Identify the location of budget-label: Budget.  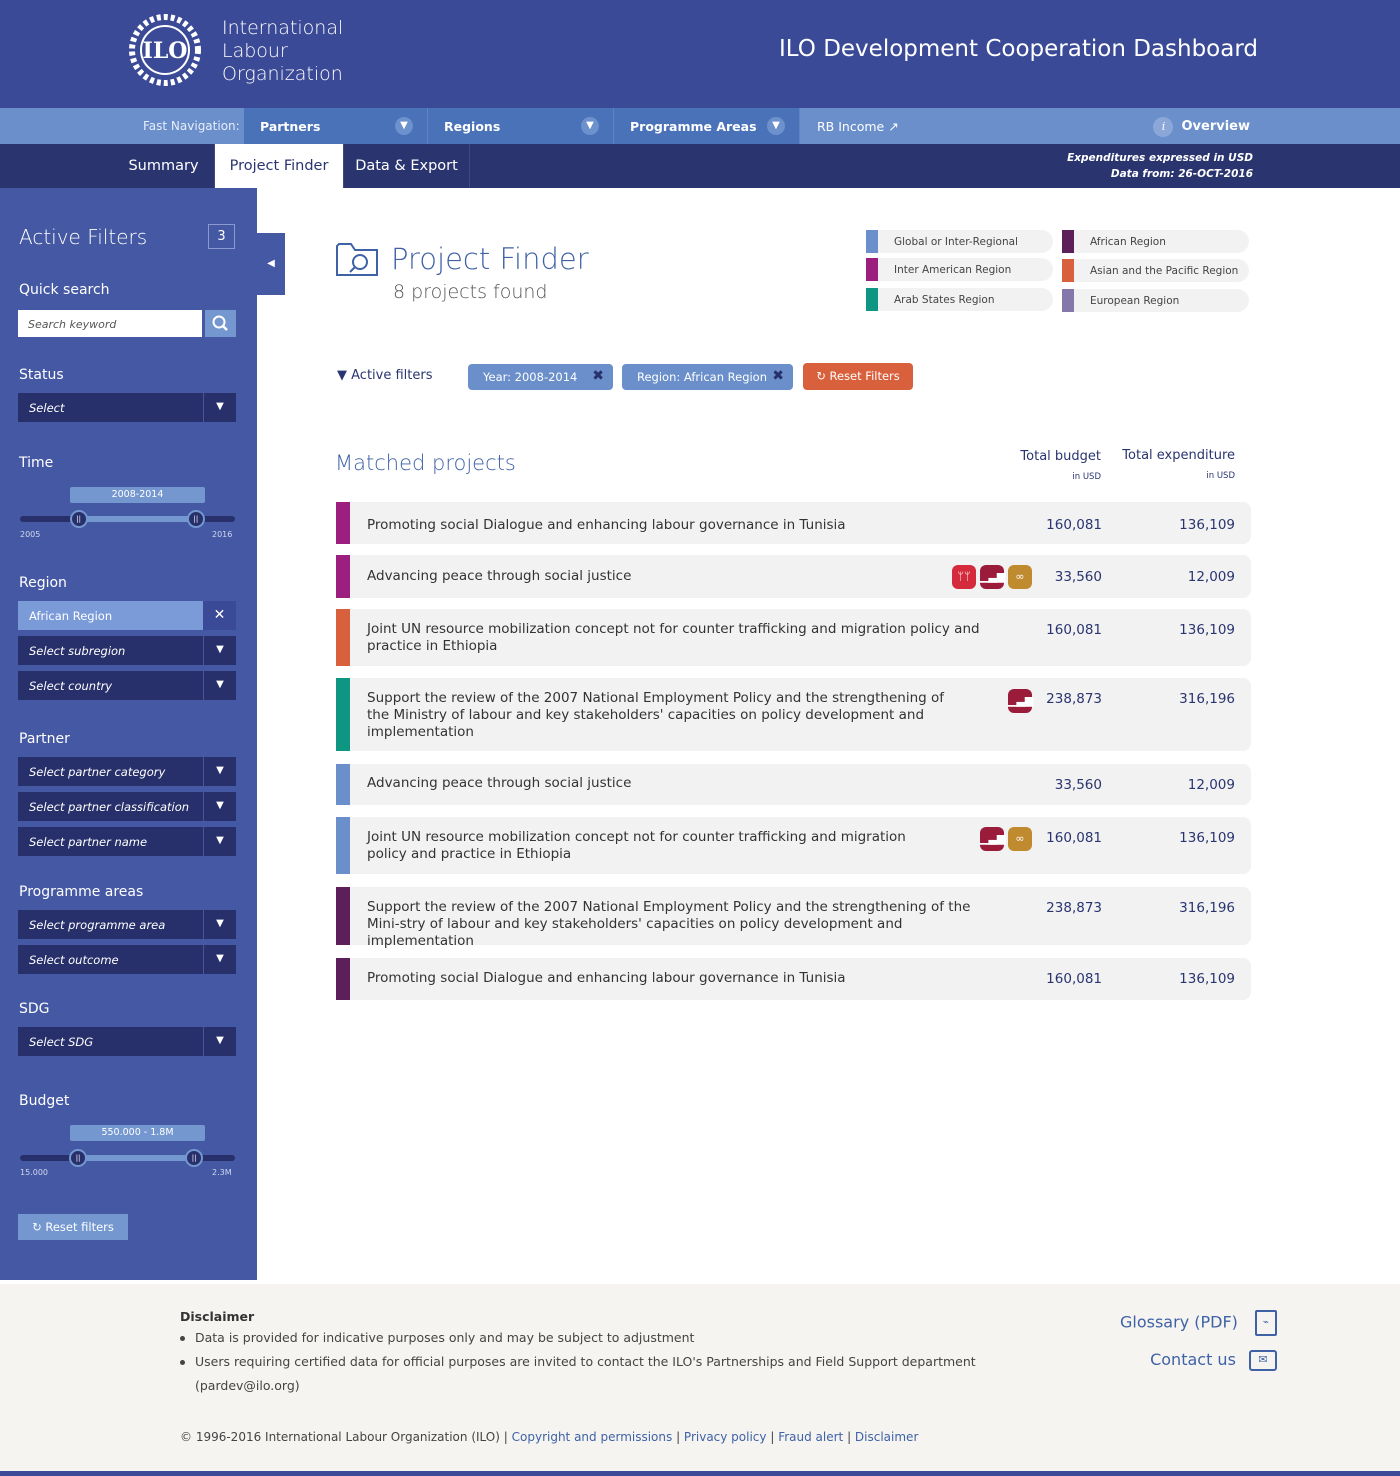
(44, 1101).